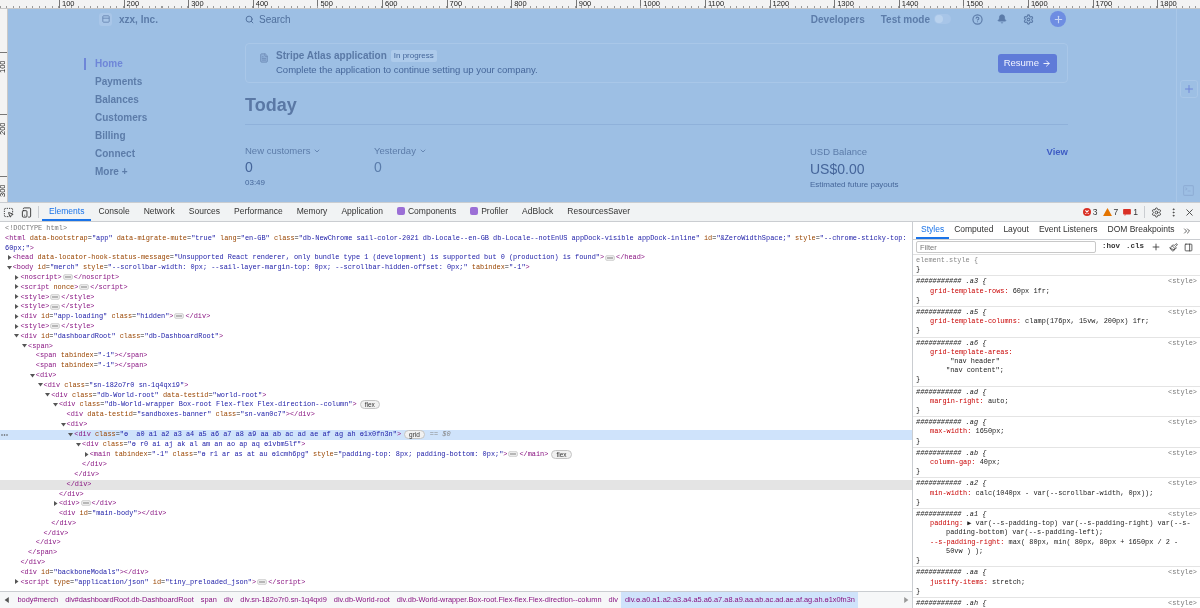 The width and height of the screenshot is (1200, 608). Describe the element at coordinates (1135, 212) in the screenshot. I see `issue-count-text: 1` at that location.